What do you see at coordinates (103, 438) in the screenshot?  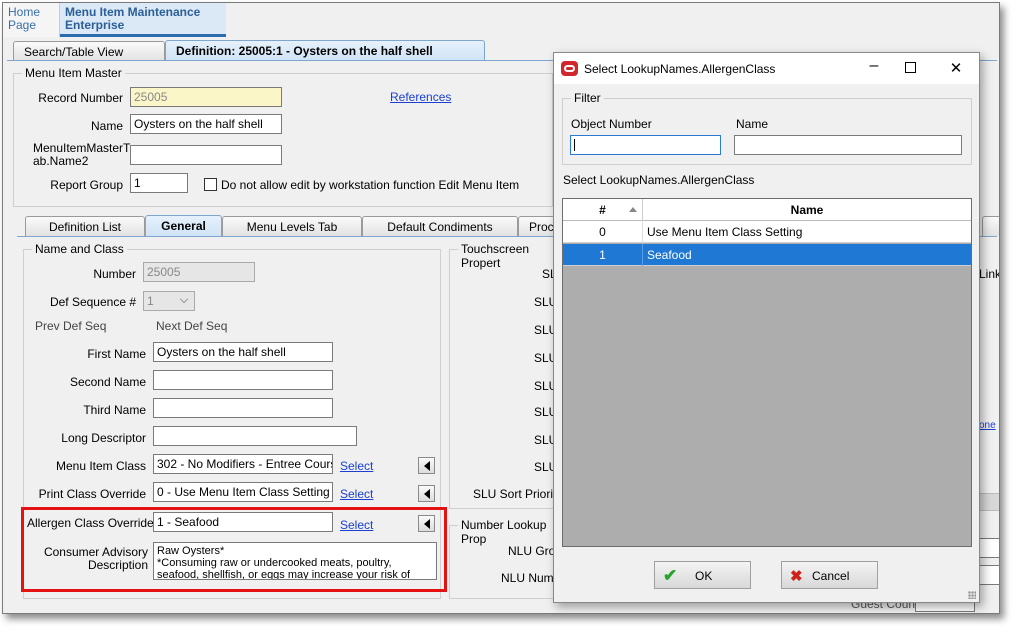 I see `long-descriptor-label: Long Descriptor` at bounding box center [103, 438].